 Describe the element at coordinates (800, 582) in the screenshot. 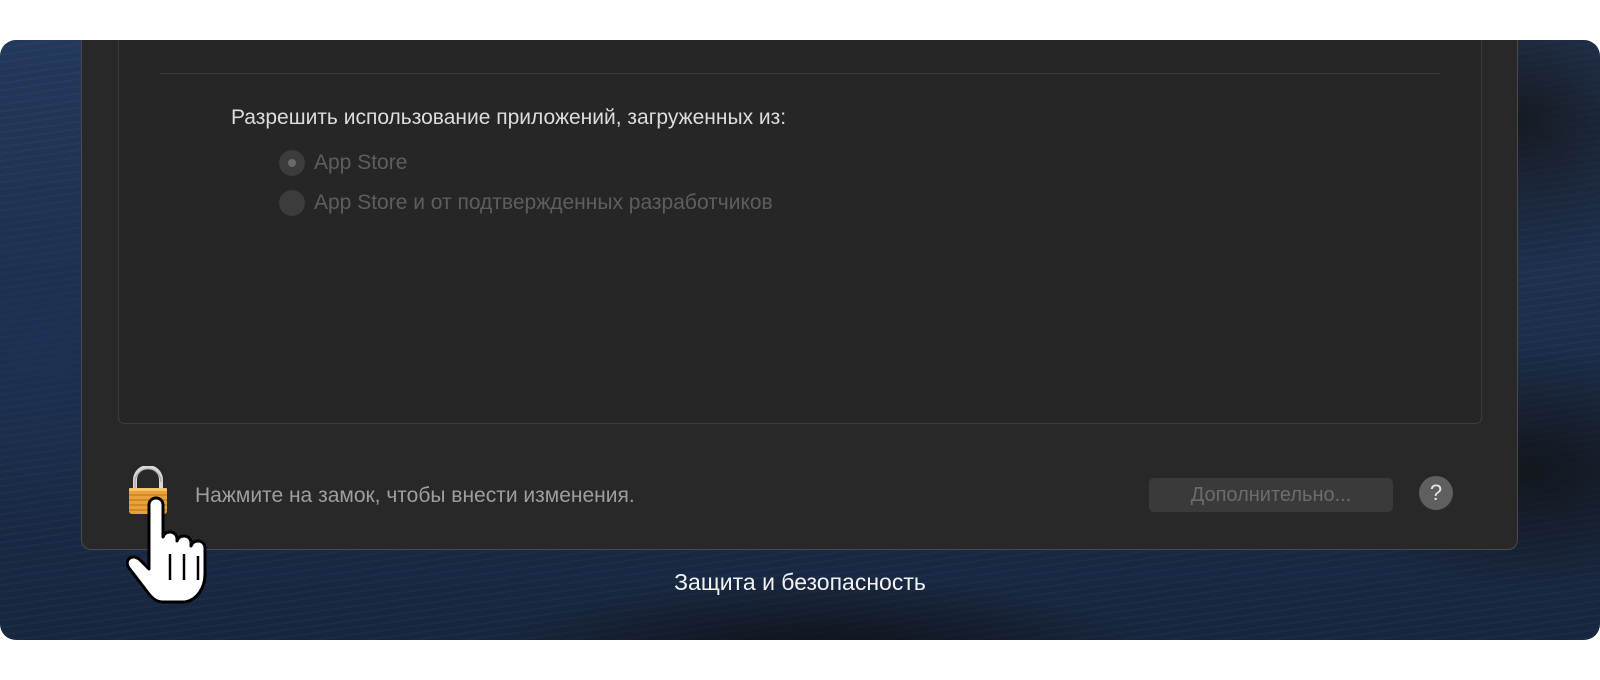

I see `window-title: Защита и безопасность` at that location.